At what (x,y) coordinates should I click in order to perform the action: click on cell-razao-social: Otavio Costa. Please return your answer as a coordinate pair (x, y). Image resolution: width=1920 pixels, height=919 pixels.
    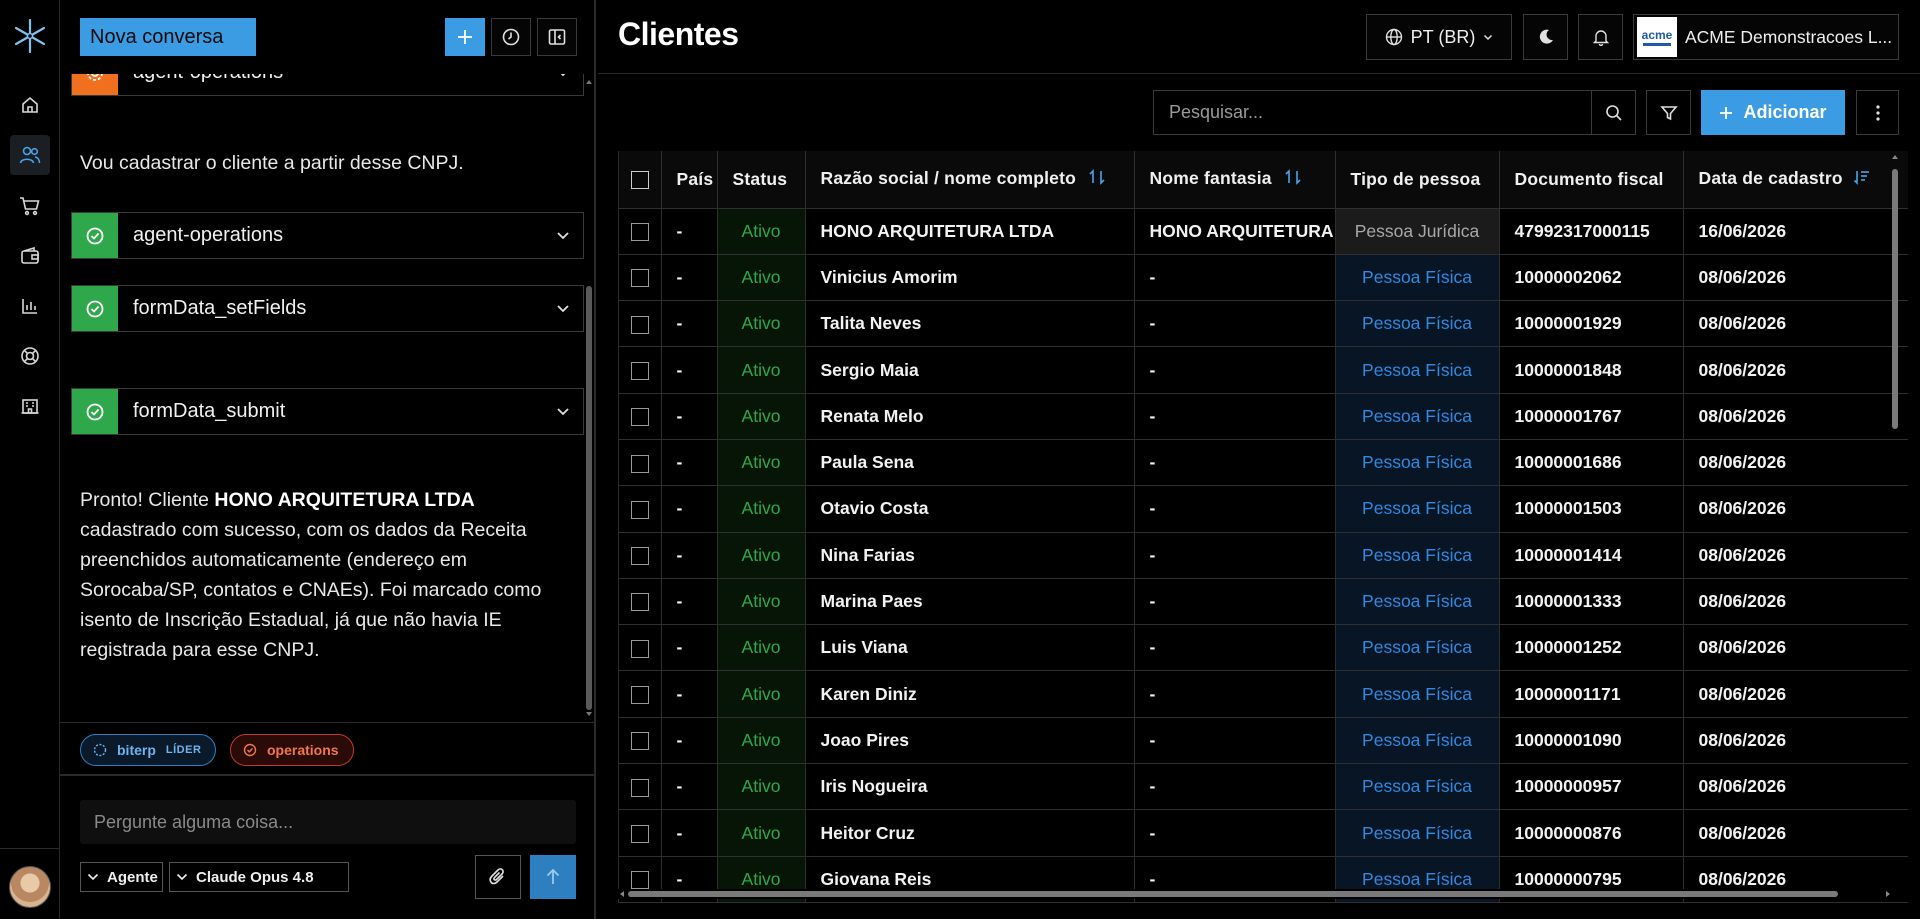
    Looking at the image, I should click on (970, 509).